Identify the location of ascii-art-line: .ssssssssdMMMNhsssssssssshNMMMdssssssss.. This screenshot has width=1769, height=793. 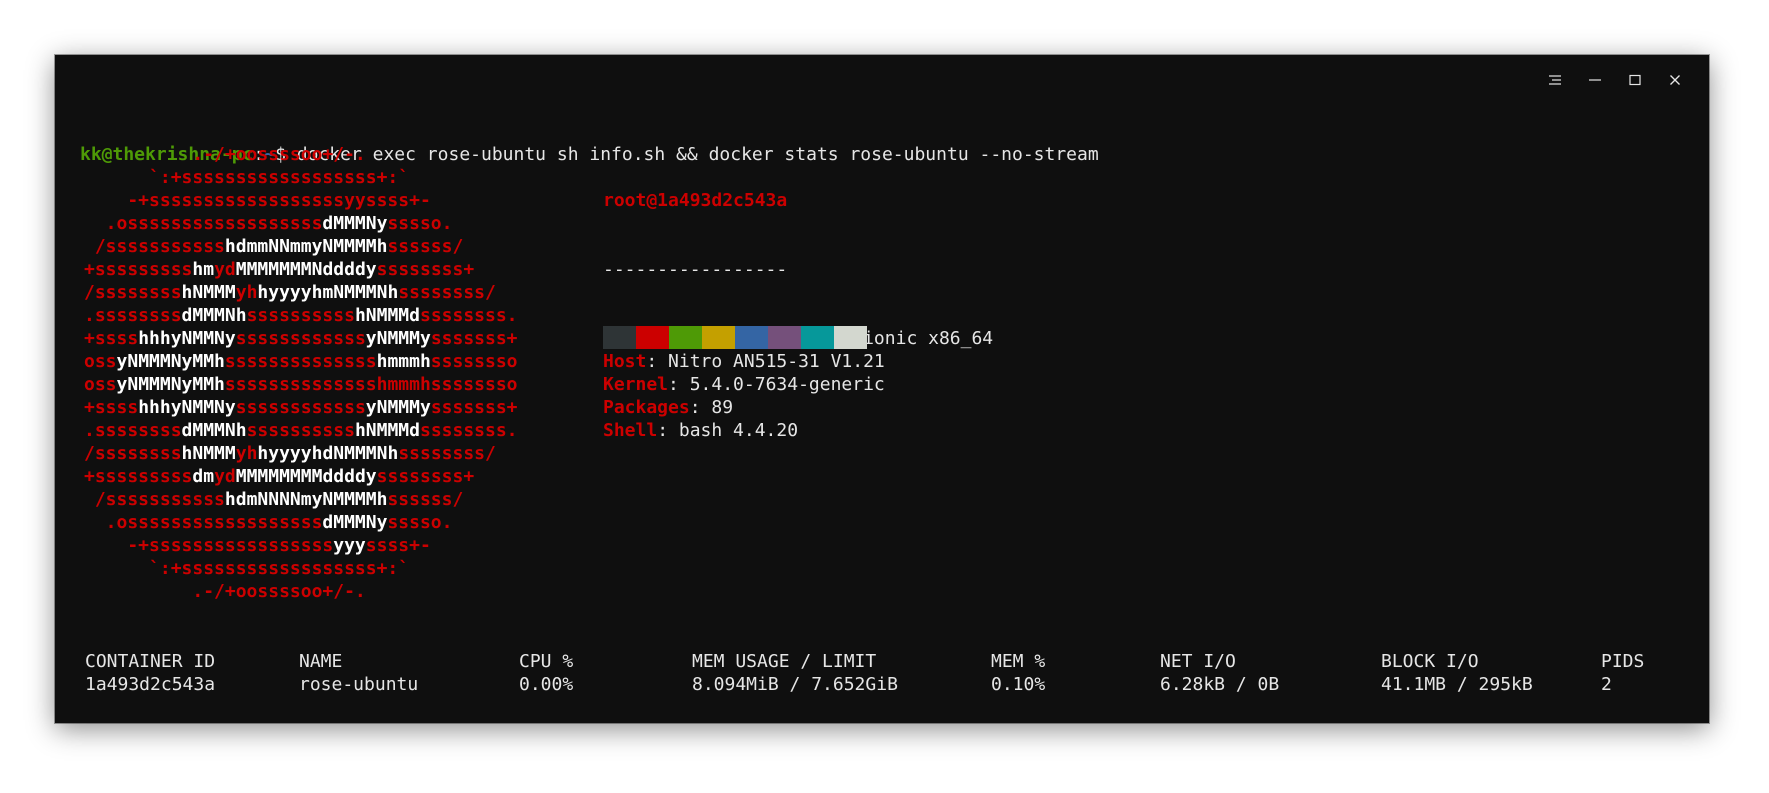
(328, 315).